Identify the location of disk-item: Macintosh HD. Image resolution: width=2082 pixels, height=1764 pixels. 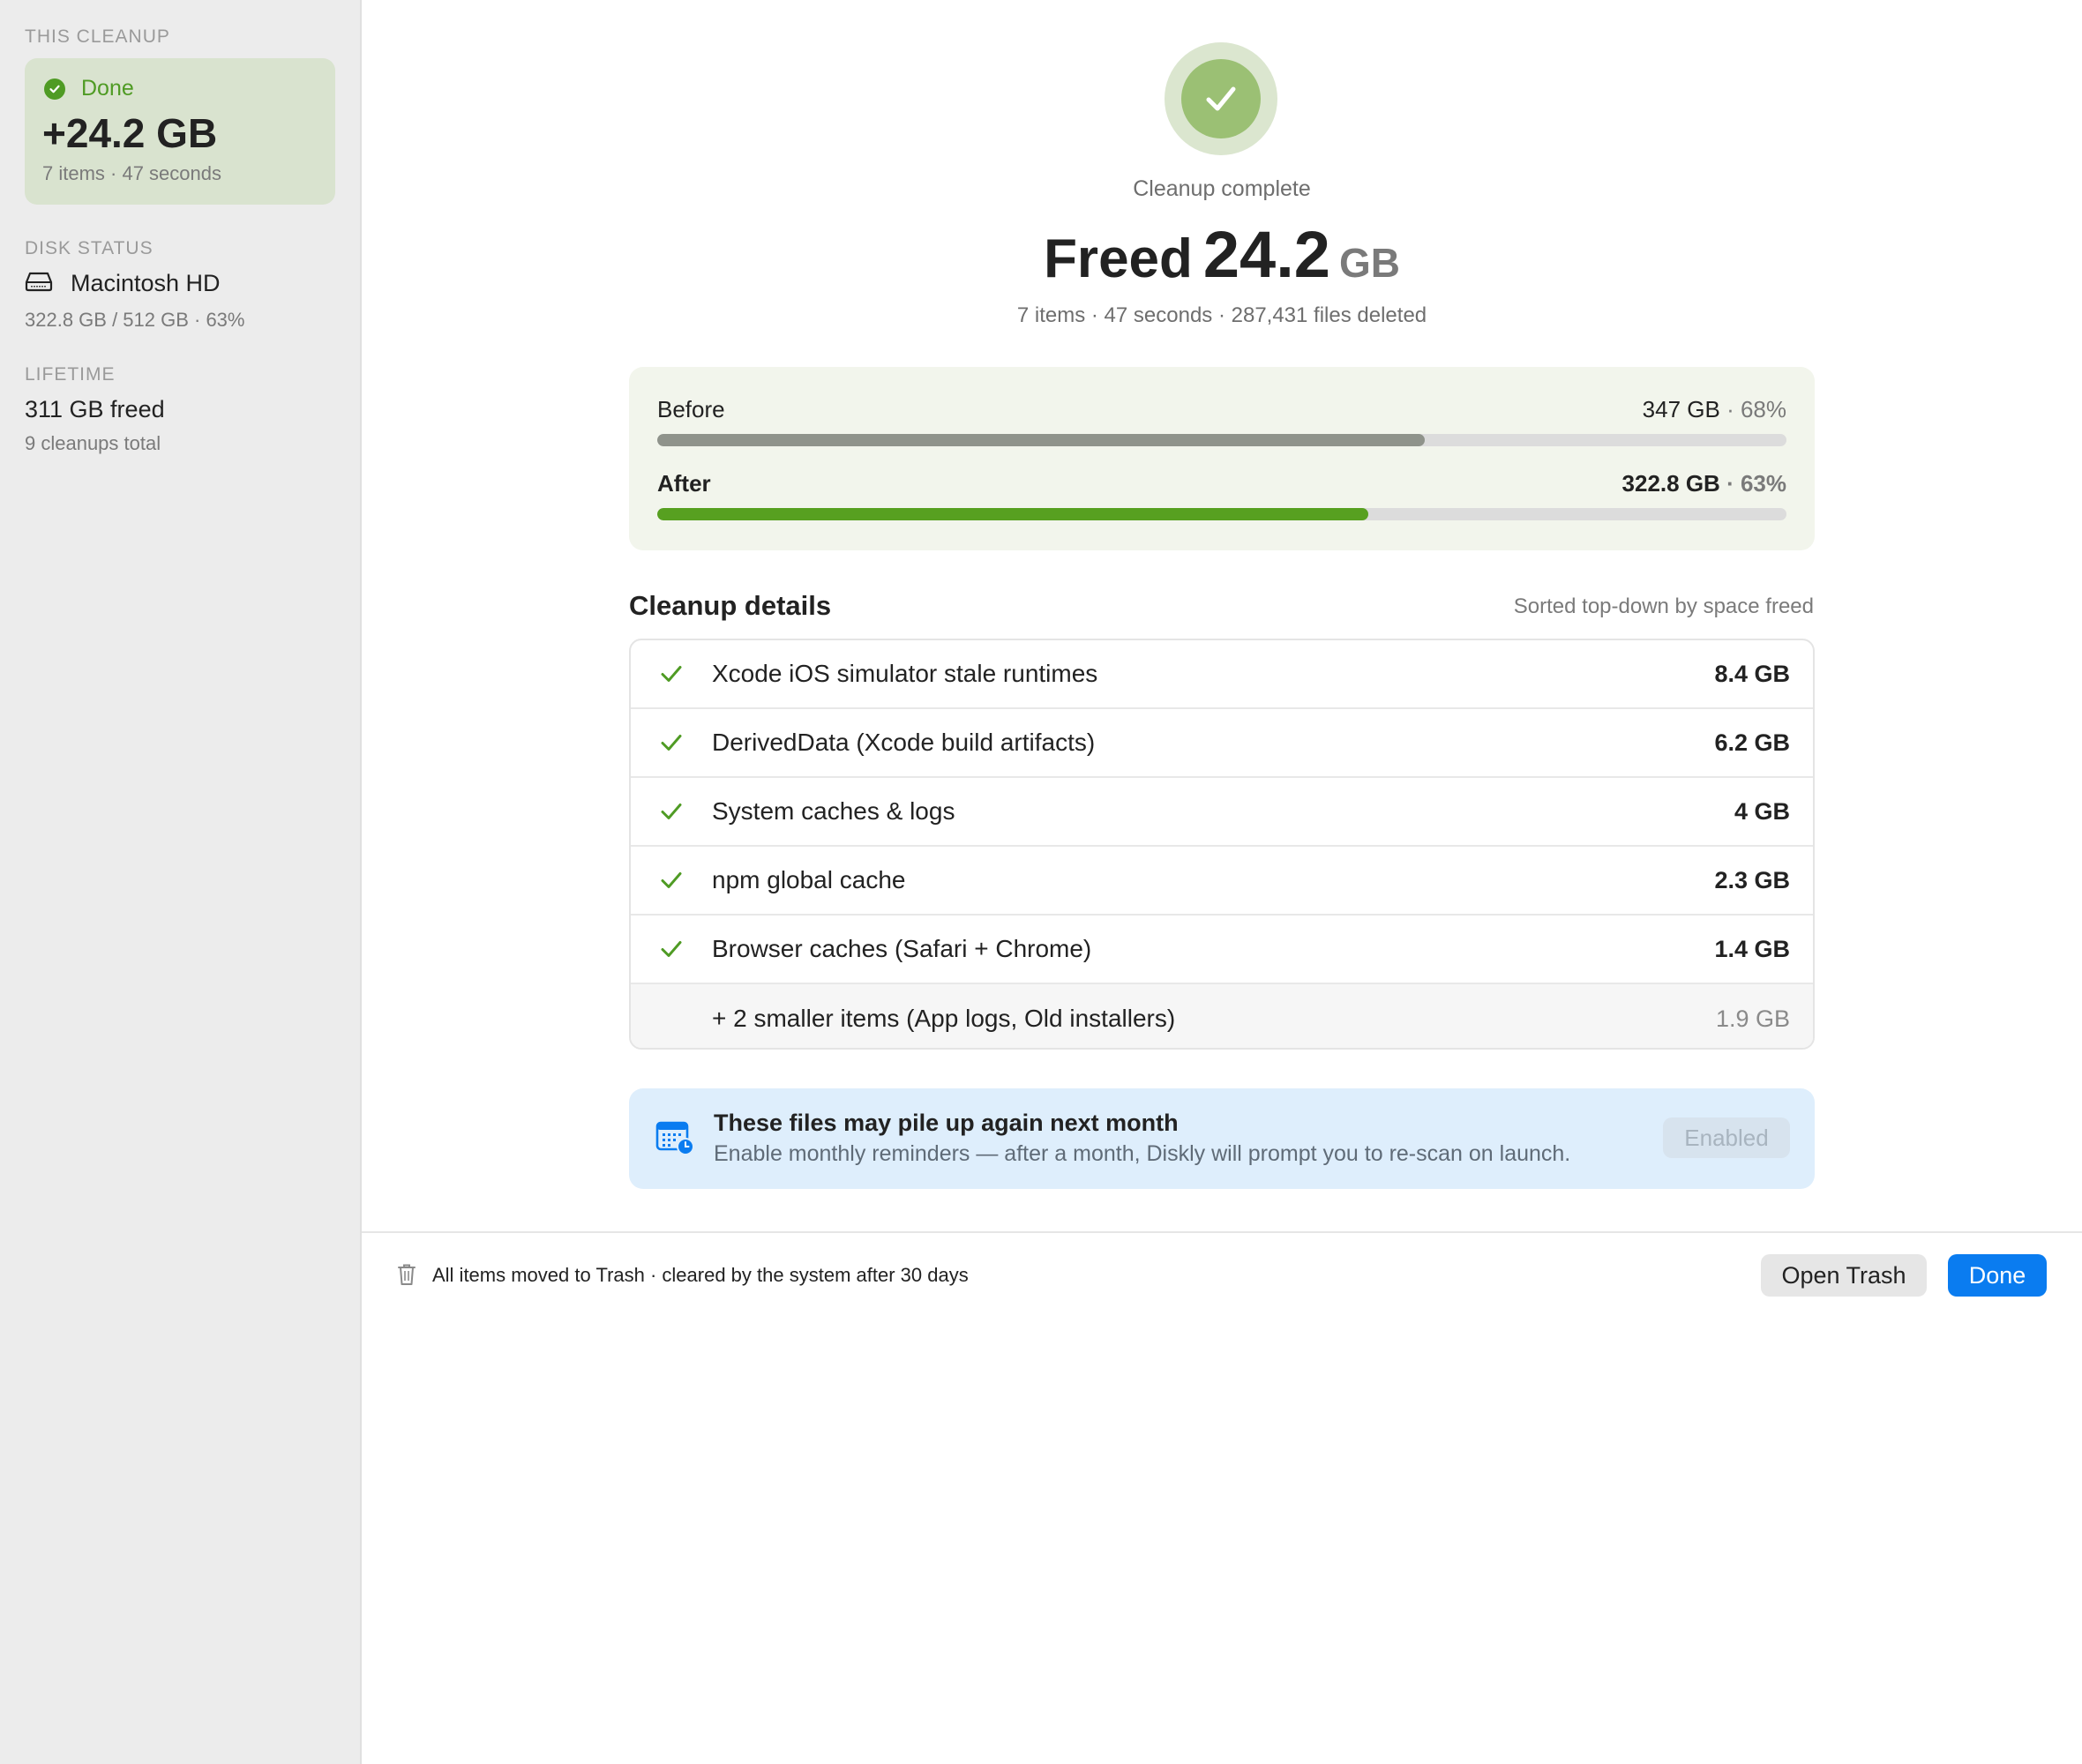
(123, 283).